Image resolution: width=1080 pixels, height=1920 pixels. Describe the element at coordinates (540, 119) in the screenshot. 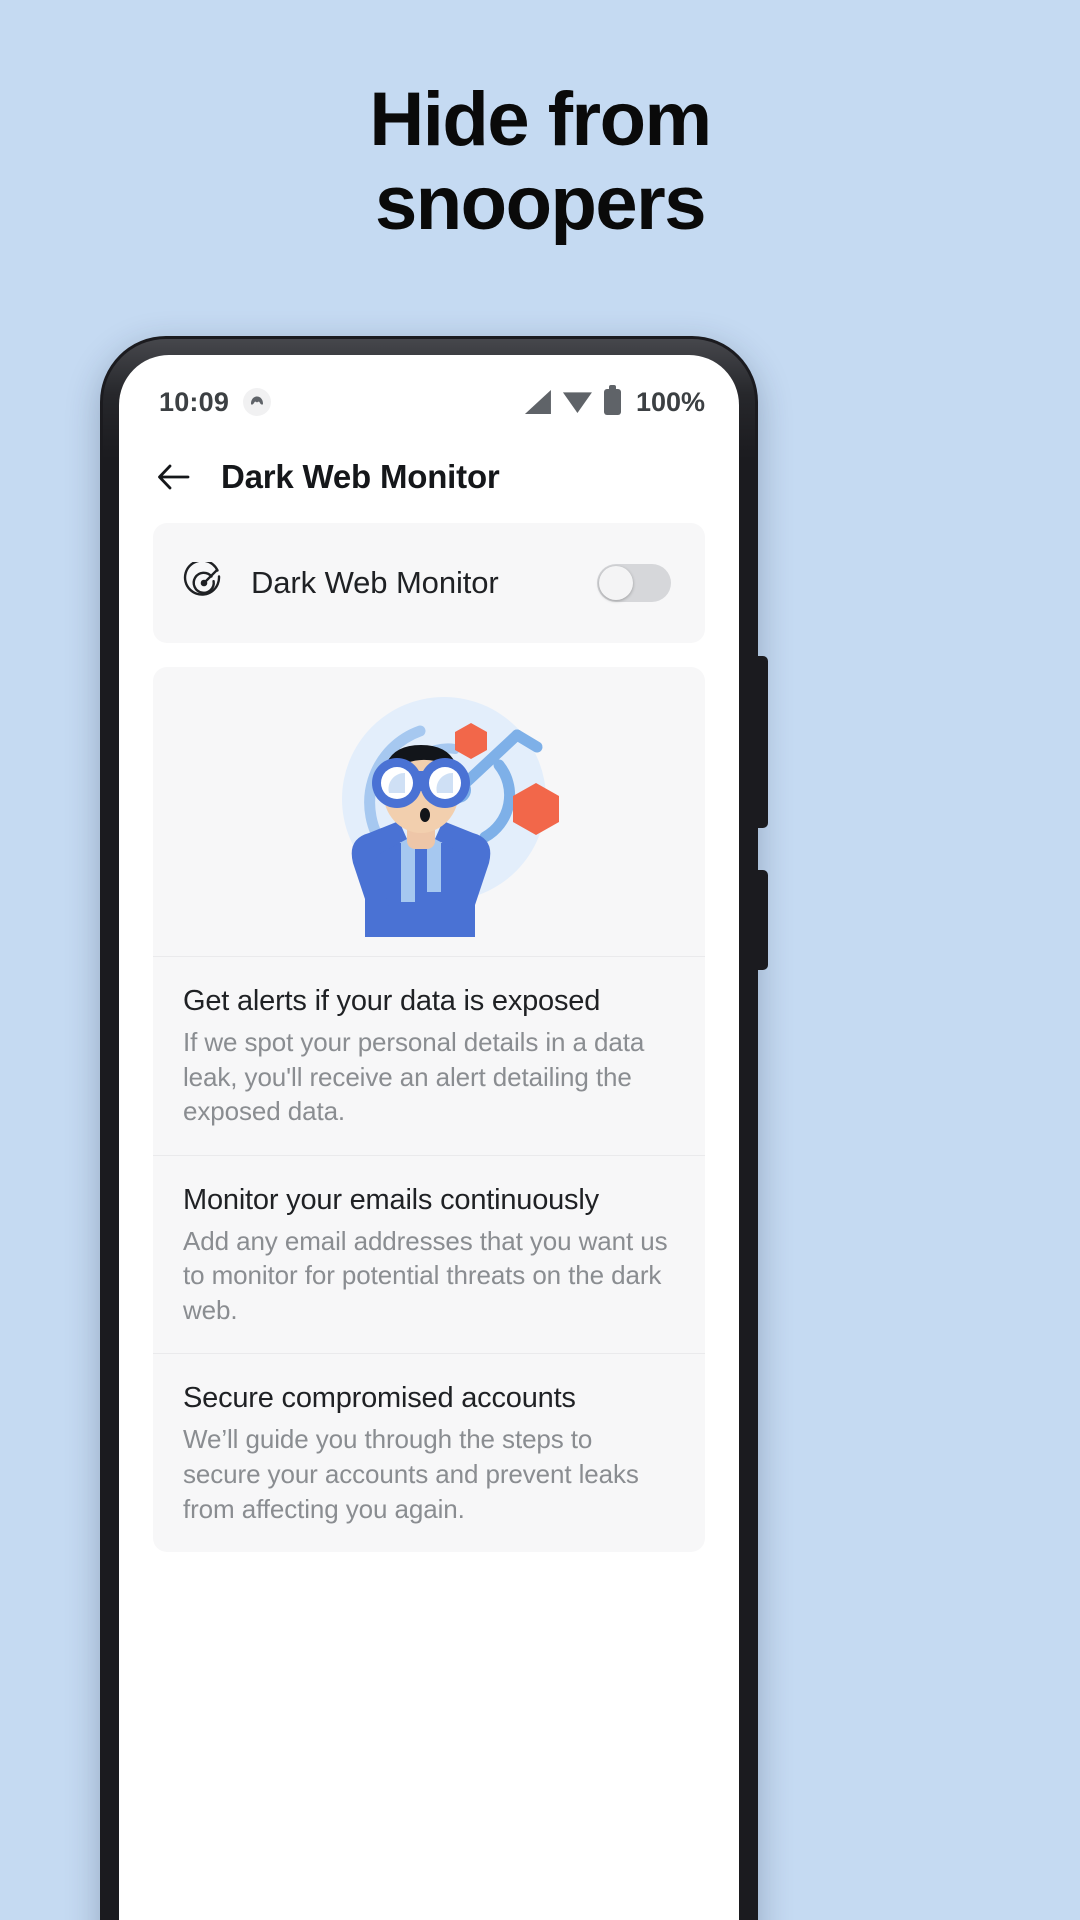

I see `promo-headline-line-1: Hide from` at that location.